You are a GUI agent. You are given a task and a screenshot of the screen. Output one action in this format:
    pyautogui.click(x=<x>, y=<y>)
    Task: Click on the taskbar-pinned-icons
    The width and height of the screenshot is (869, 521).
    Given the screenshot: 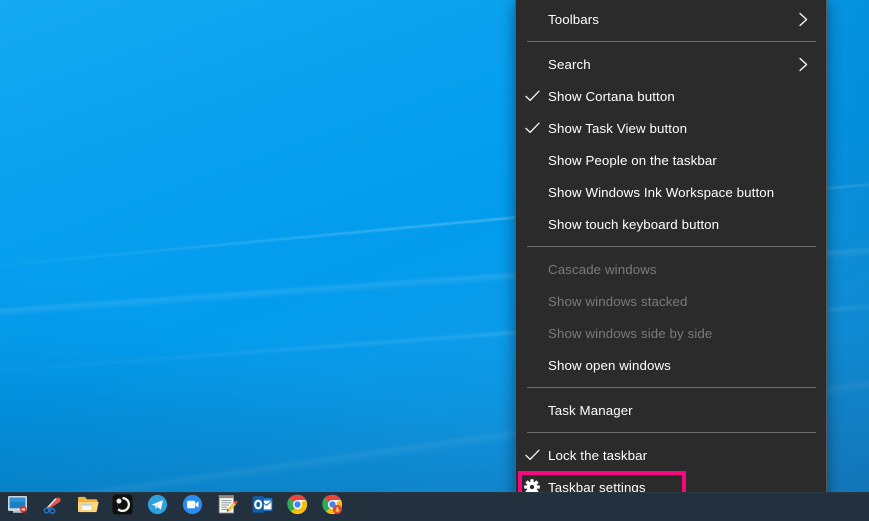 What is the action you would take?
    pyautogui.click(x=175, y=506)
    